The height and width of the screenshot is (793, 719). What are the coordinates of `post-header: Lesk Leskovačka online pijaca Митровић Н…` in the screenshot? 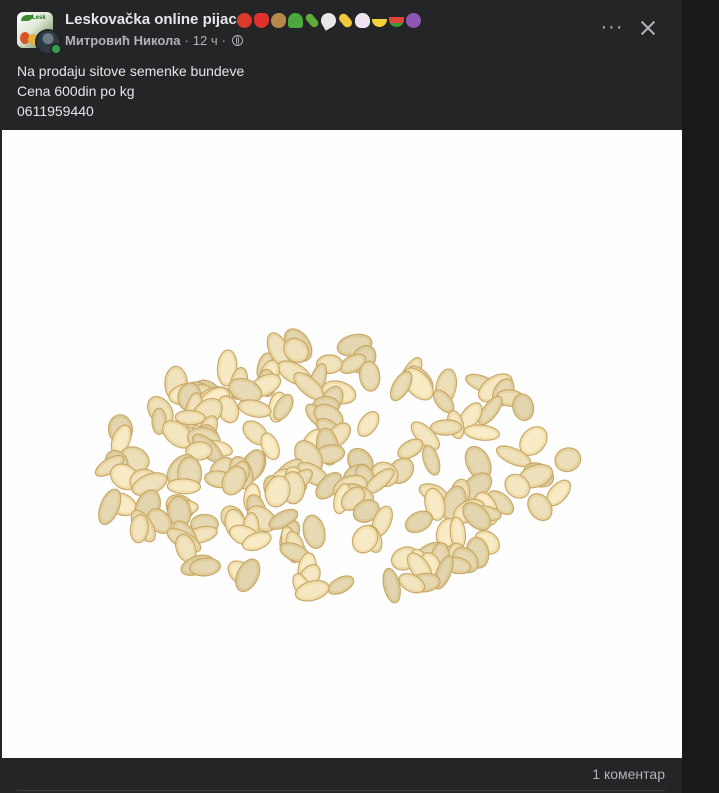 It's located at (341, 28).